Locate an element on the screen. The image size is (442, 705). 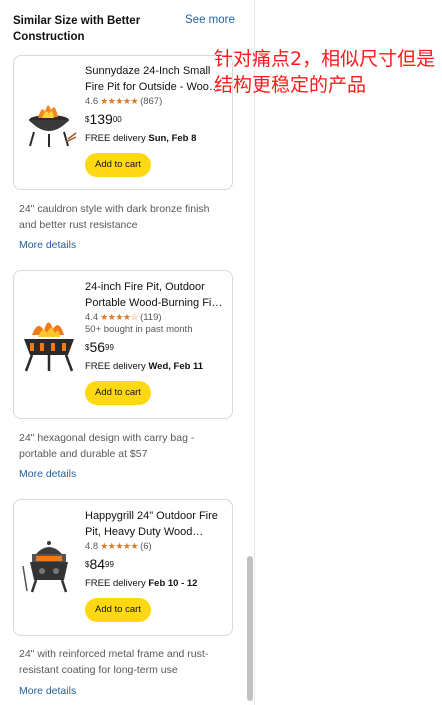
more-details-link-1: More details is located at coordinates (47, 245).